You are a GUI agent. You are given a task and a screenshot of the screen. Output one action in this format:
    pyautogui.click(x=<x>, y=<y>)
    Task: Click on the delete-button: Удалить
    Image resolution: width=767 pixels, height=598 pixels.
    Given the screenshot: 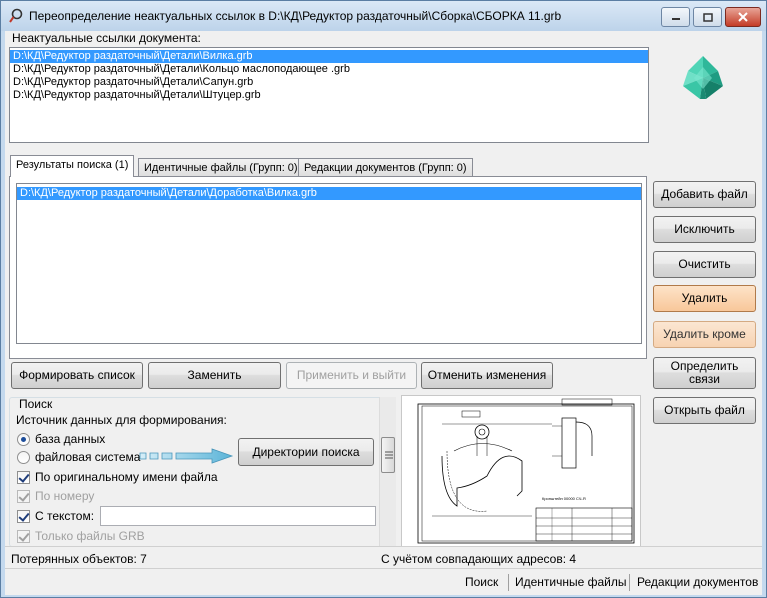 What is the action you would take?
    pyautogui.click(x=704, y=298)
    